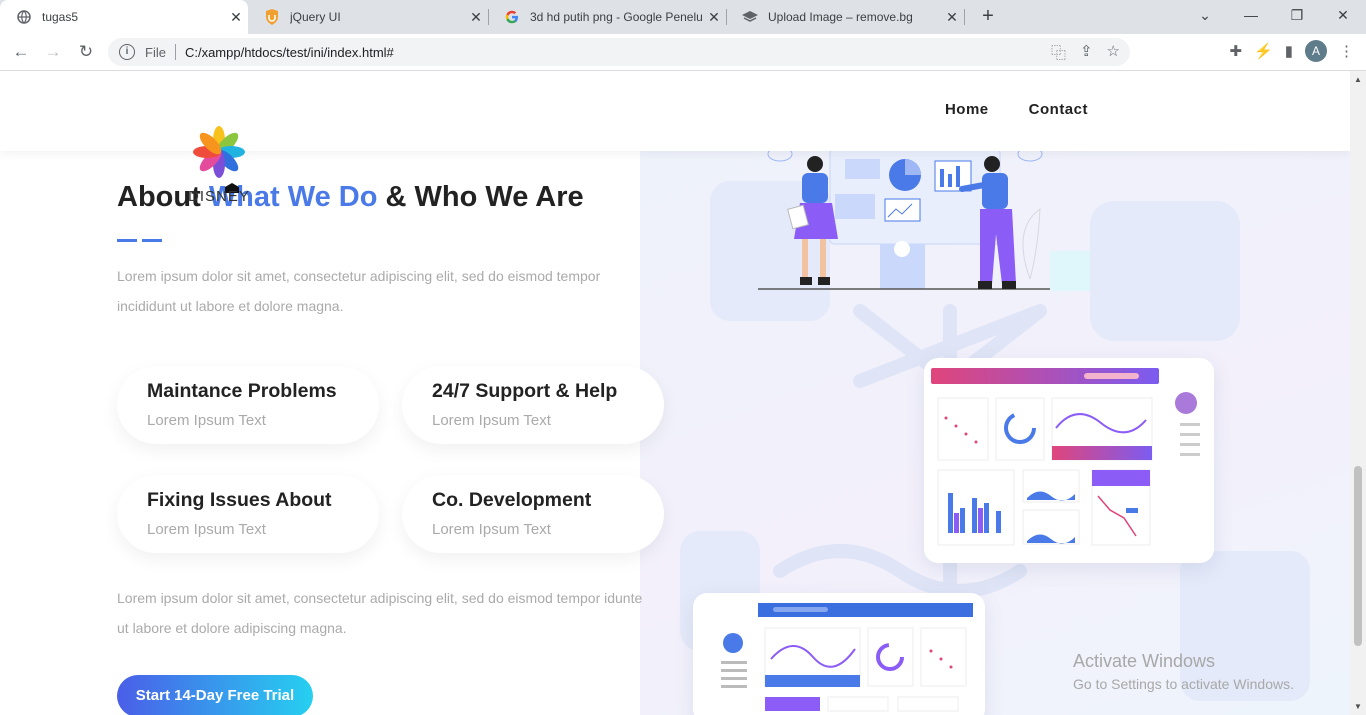 The width and height of the screenshot is (1366, 715). I want to click on minimize-icon: —, so click(1251, 17).